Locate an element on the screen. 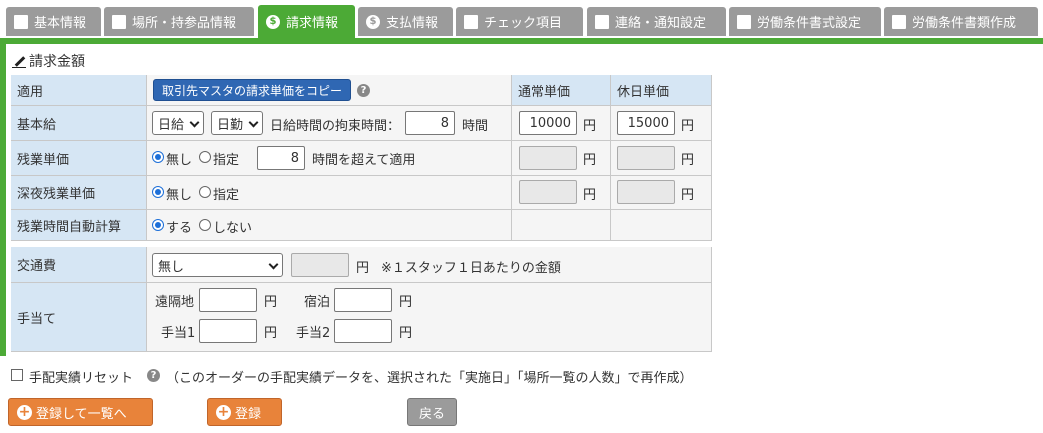  register-and-list-label: 登録して一覧へ is located at coordinates (81, 414).